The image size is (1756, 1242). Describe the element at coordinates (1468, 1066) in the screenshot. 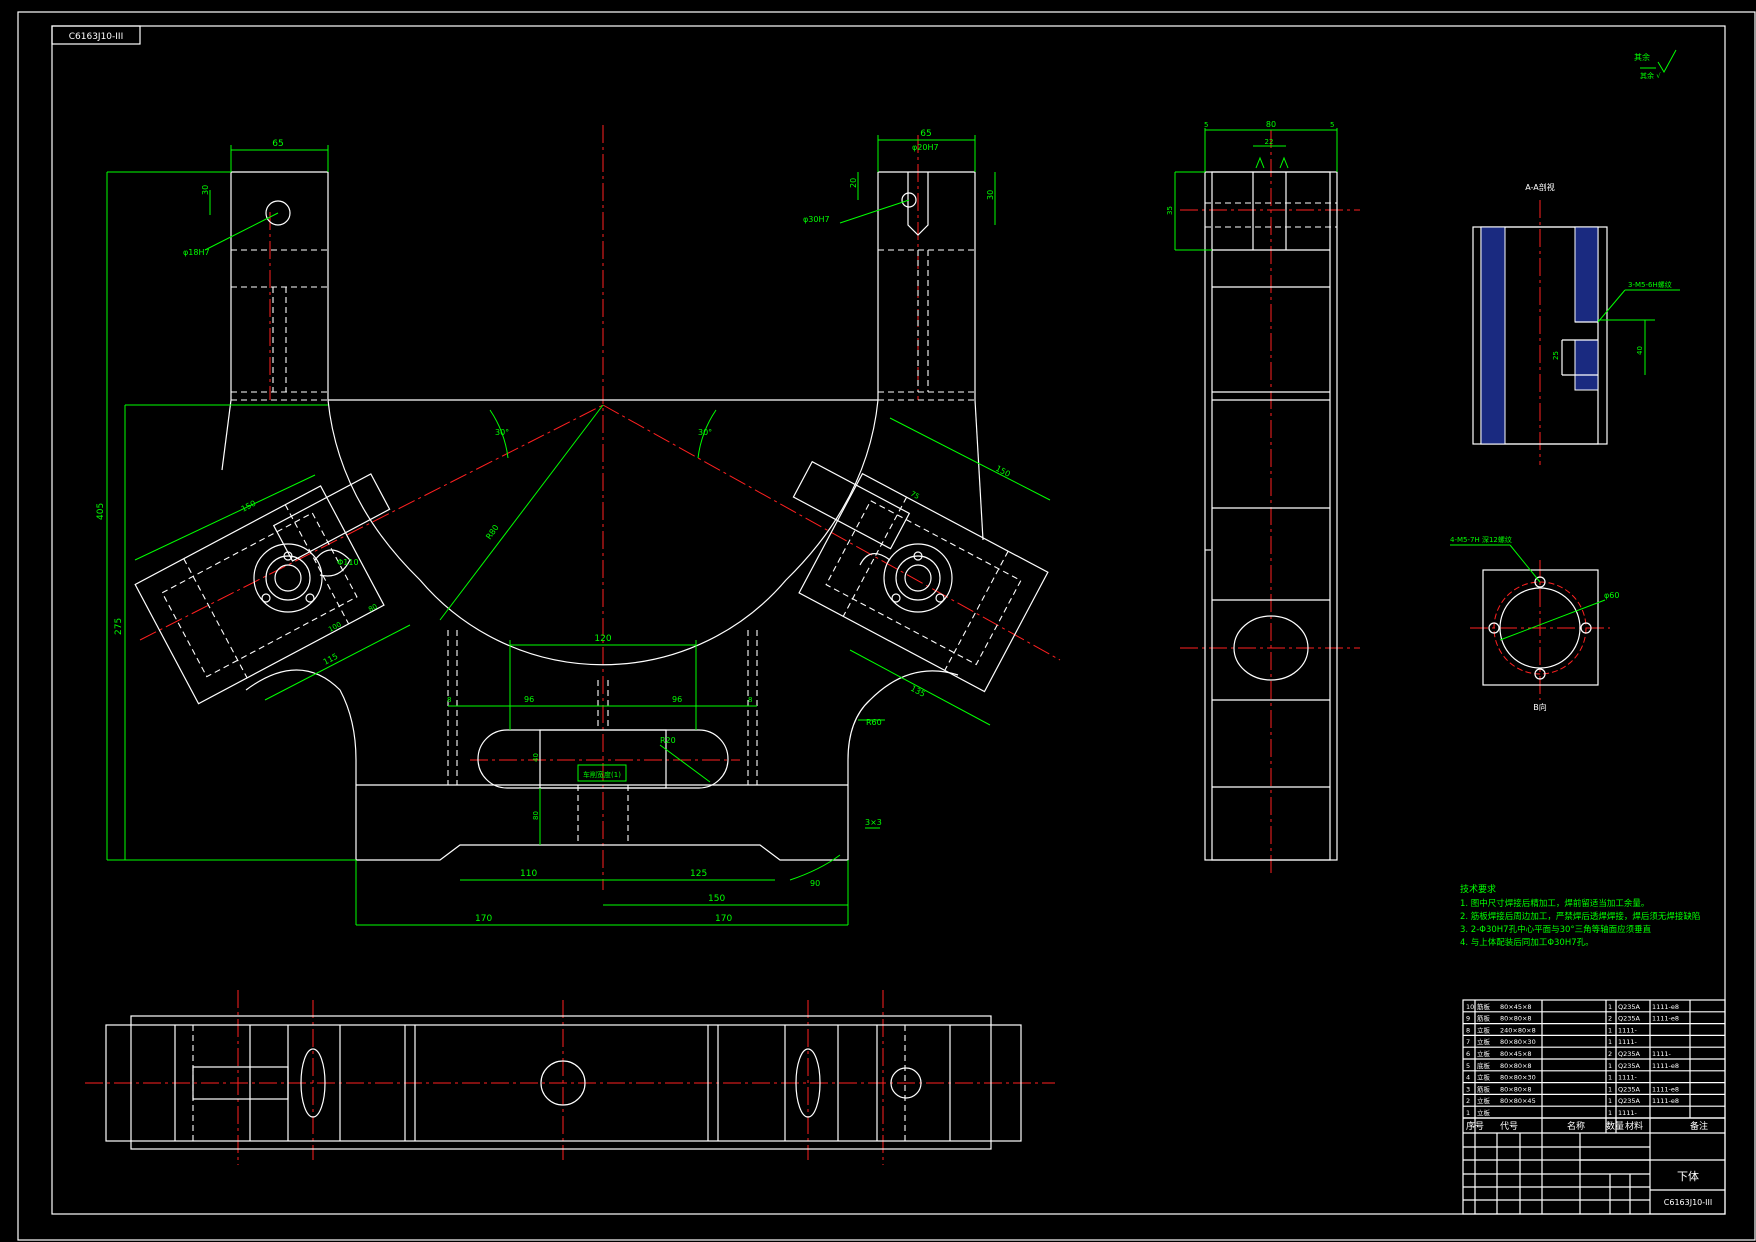

I see `bom-cell-no: 5` at that location.